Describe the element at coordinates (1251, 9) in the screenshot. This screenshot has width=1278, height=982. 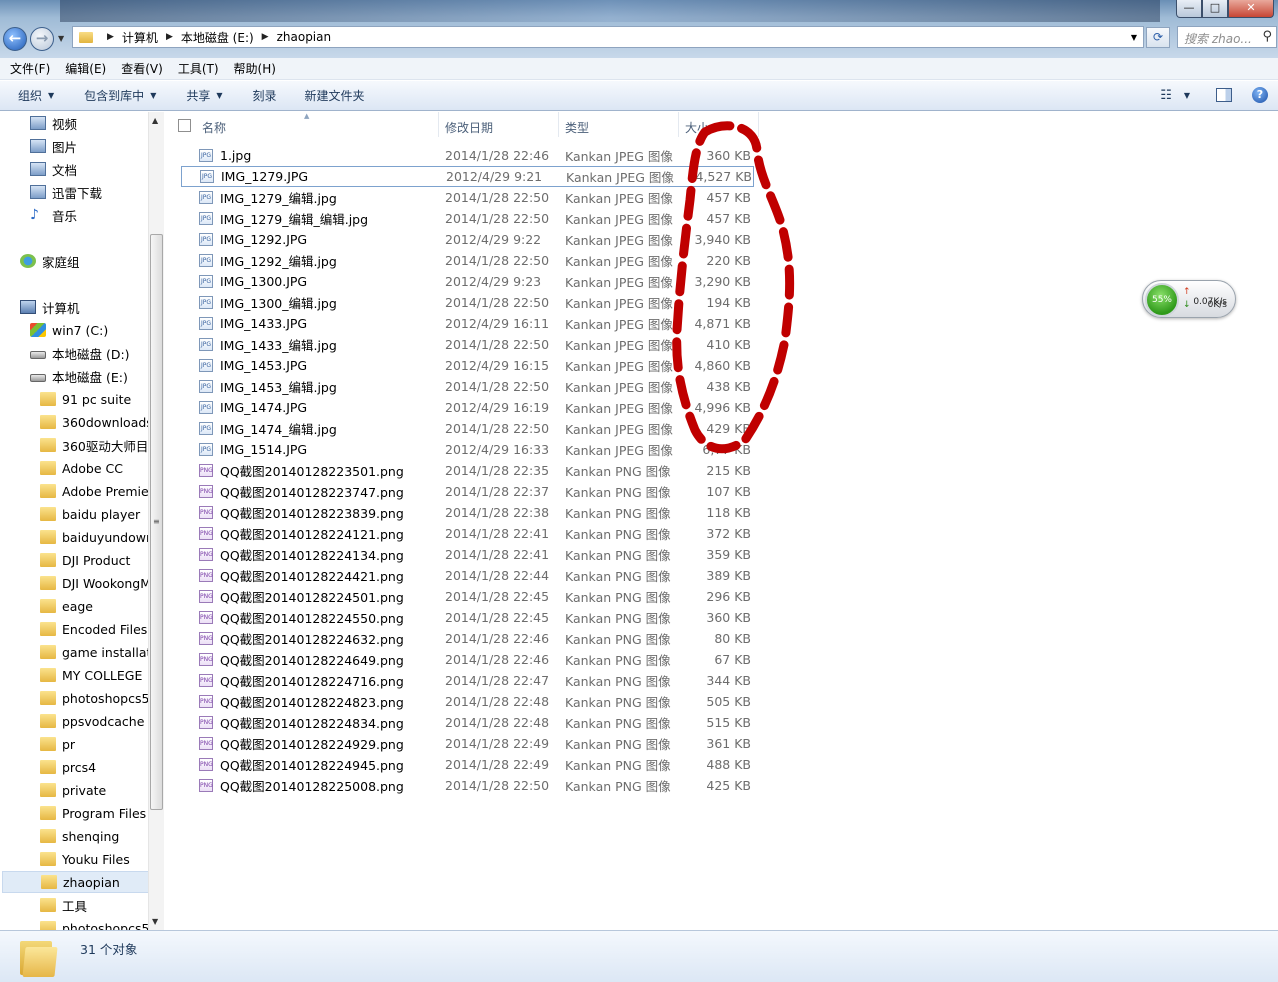
I see `close-button: ✕` at that location.